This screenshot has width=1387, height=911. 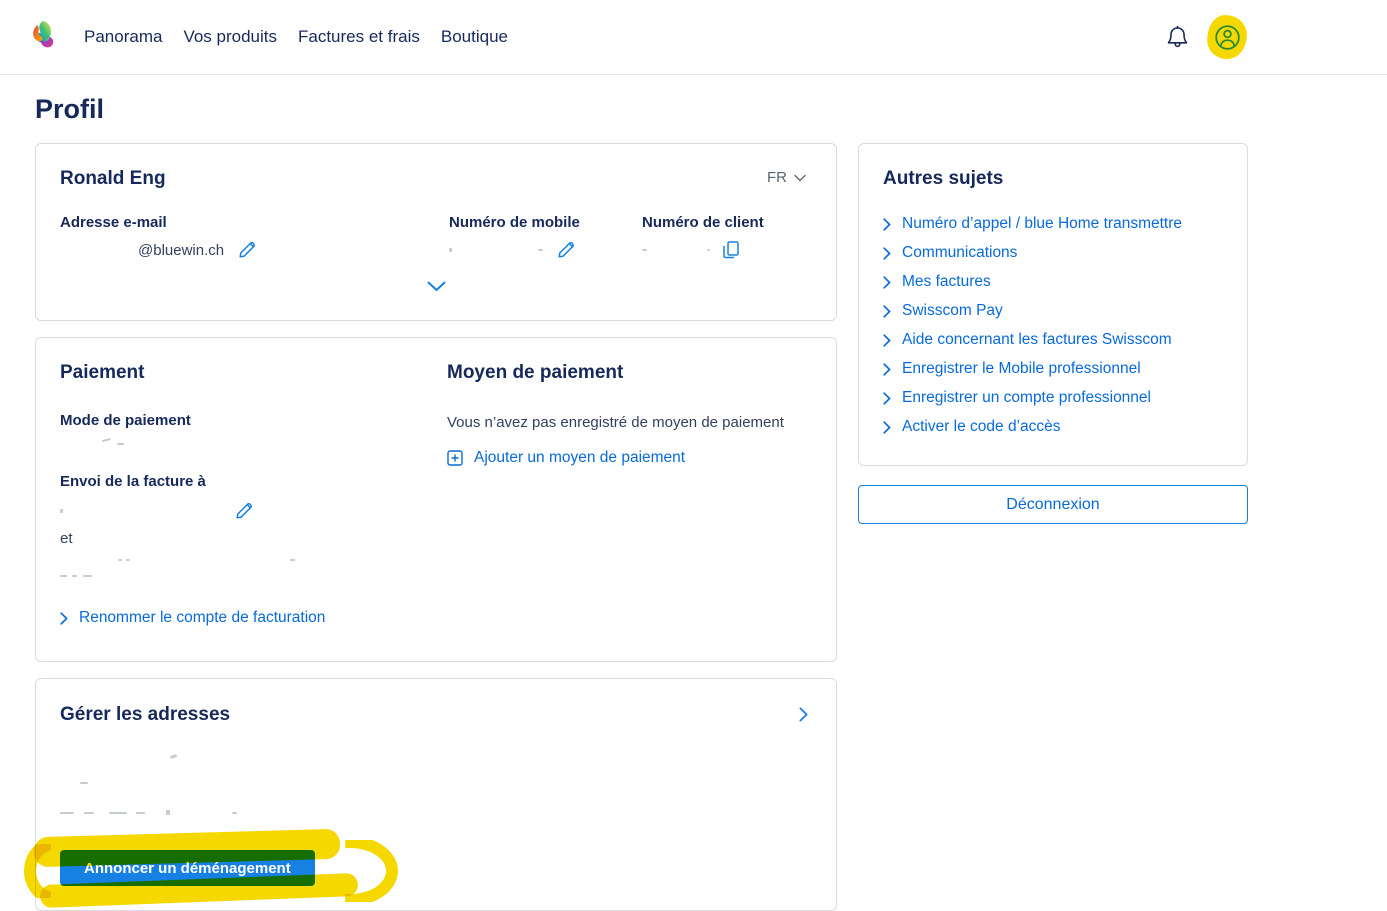 I want to click on language-selector: FR, so click(x=786, y=177).